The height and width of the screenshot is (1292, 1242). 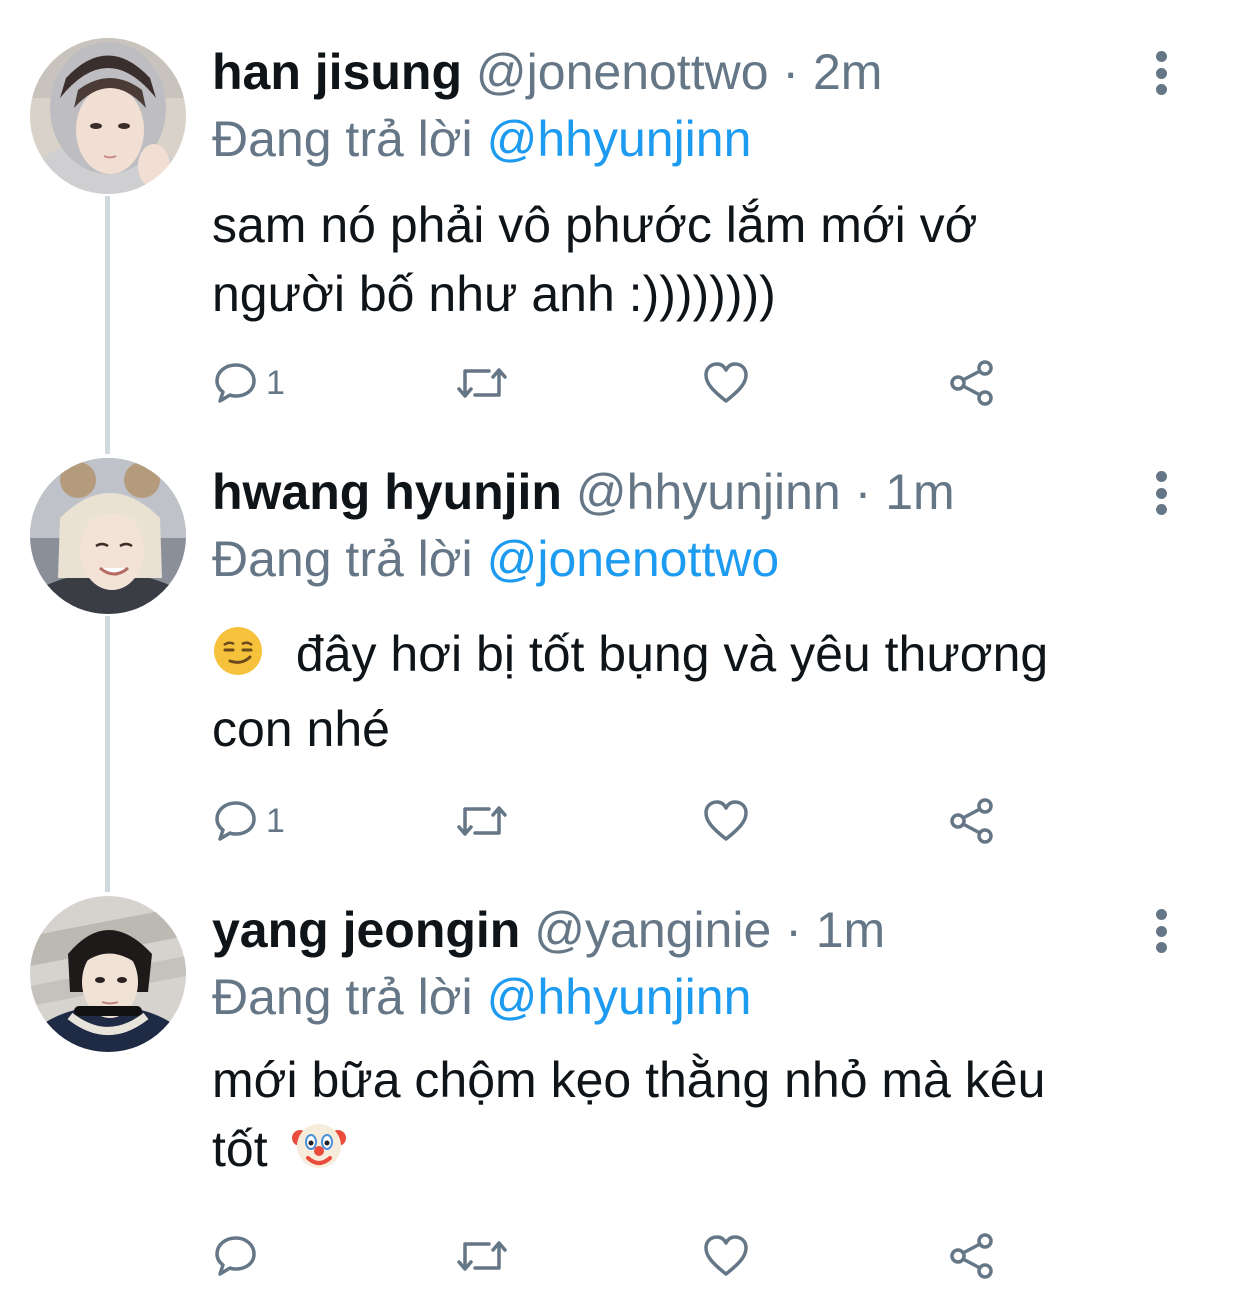 I want to click on username: @jonenottwo, so click(x=622, y=72).